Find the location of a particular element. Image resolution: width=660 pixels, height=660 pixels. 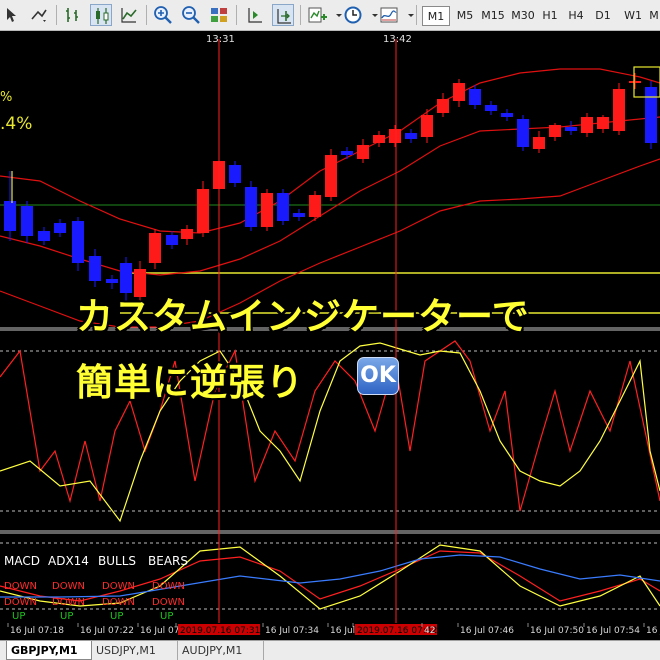

axis-label-1: 16 Jul 07:22 is located at coordinates (107, 631).